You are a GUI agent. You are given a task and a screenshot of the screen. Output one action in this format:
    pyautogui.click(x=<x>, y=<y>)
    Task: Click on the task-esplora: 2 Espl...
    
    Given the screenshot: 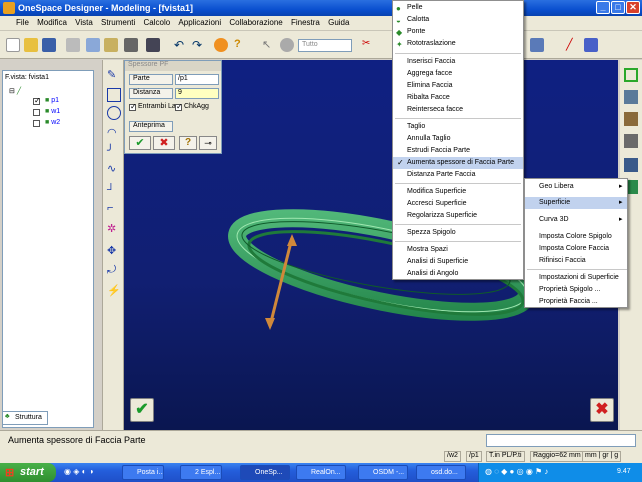 What is the action you would take?
    pyautogui.click(x=201, y=472)
    